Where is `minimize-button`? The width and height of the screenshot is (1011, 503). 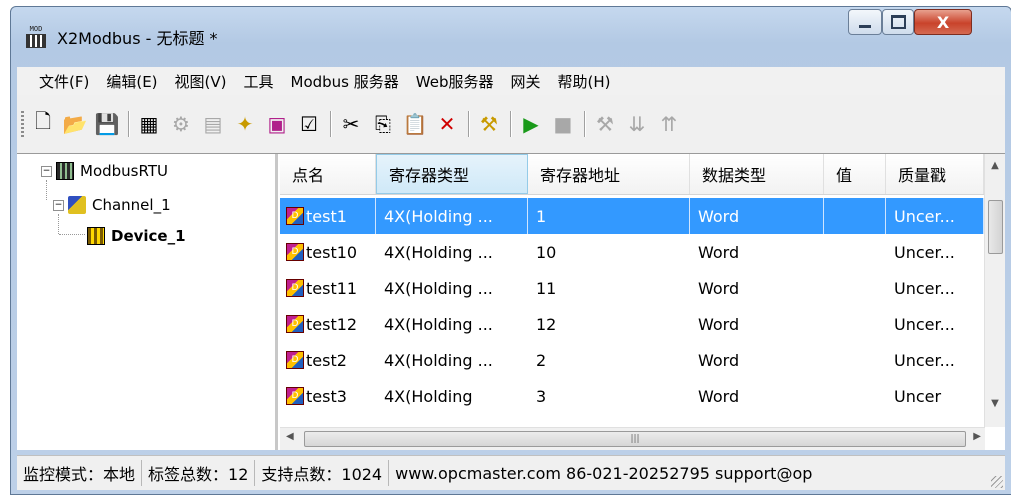 minimize-button is located at coordinates (865, 22).